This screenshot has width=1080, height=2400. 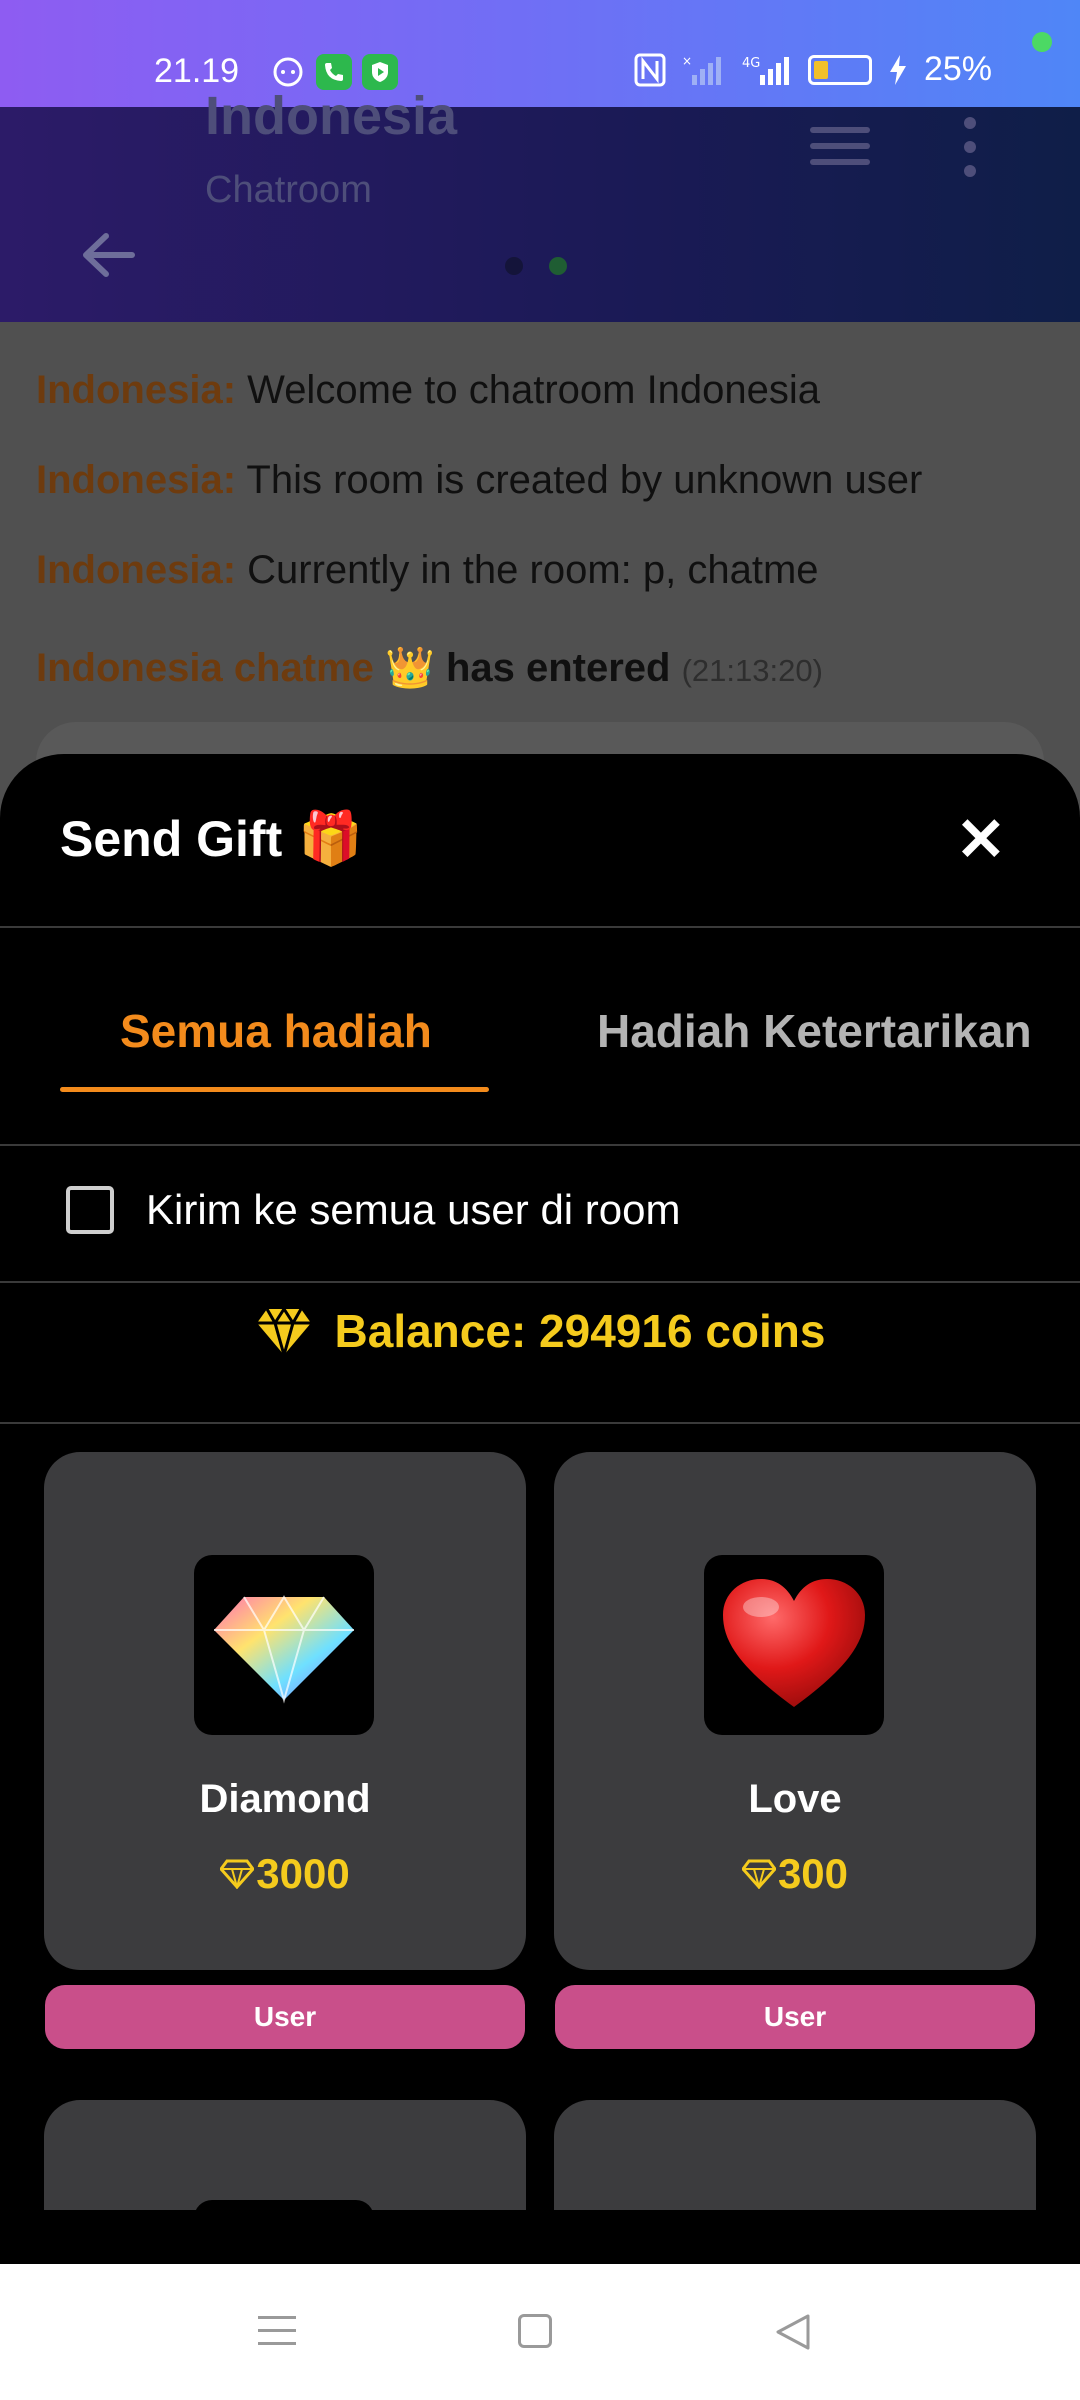 I want to click on gift-image-partial, so click(x=284, y=2210).